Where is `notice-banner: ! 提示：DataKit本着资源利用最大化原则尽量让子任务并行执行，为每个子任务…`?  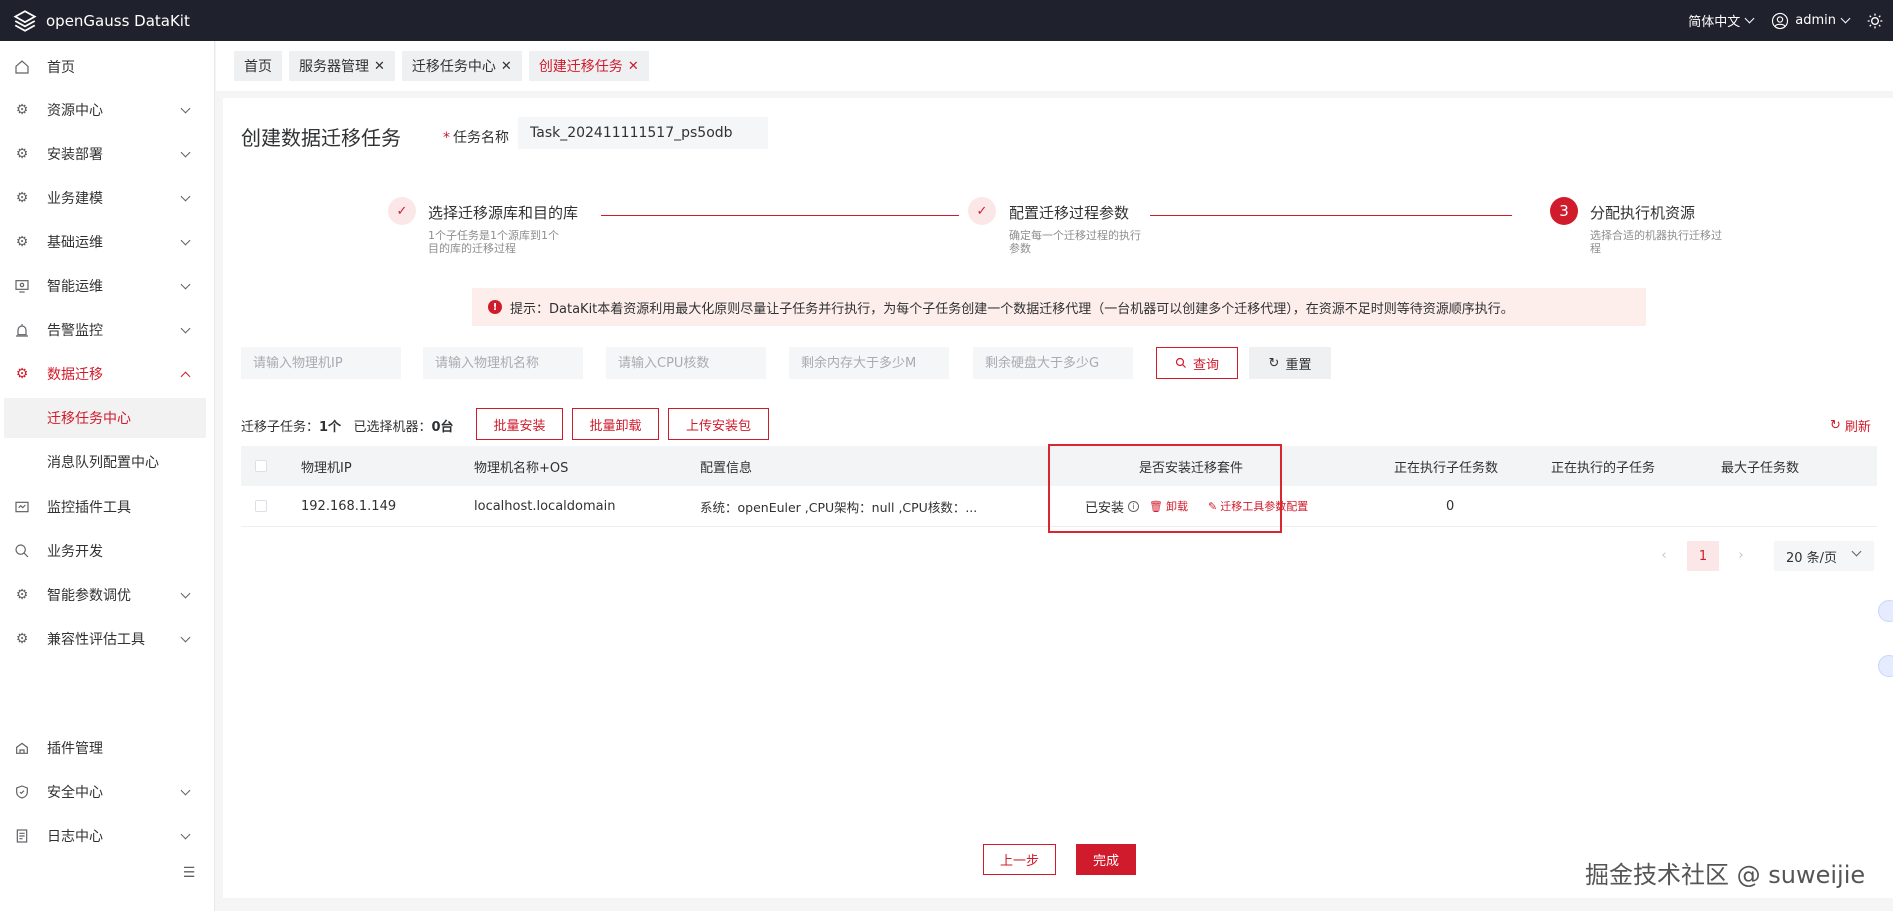 notice-banner: ! 提示：DataKit本着资源利用最大化原则尽量让子任务并行执行，为每个子任务… is located at coordinates (1059, 307).